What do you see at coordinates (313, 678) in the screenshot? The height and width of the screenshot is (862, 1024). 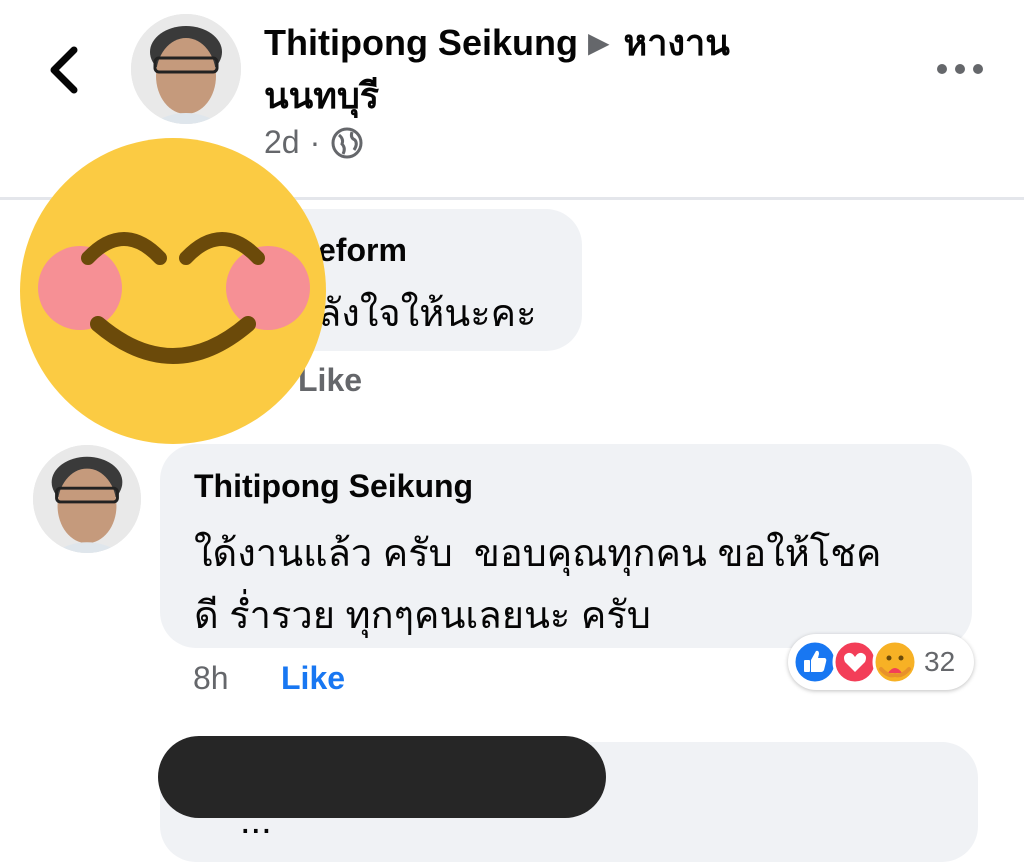 I see `like-button: Like` at bounding box center [313, 678].